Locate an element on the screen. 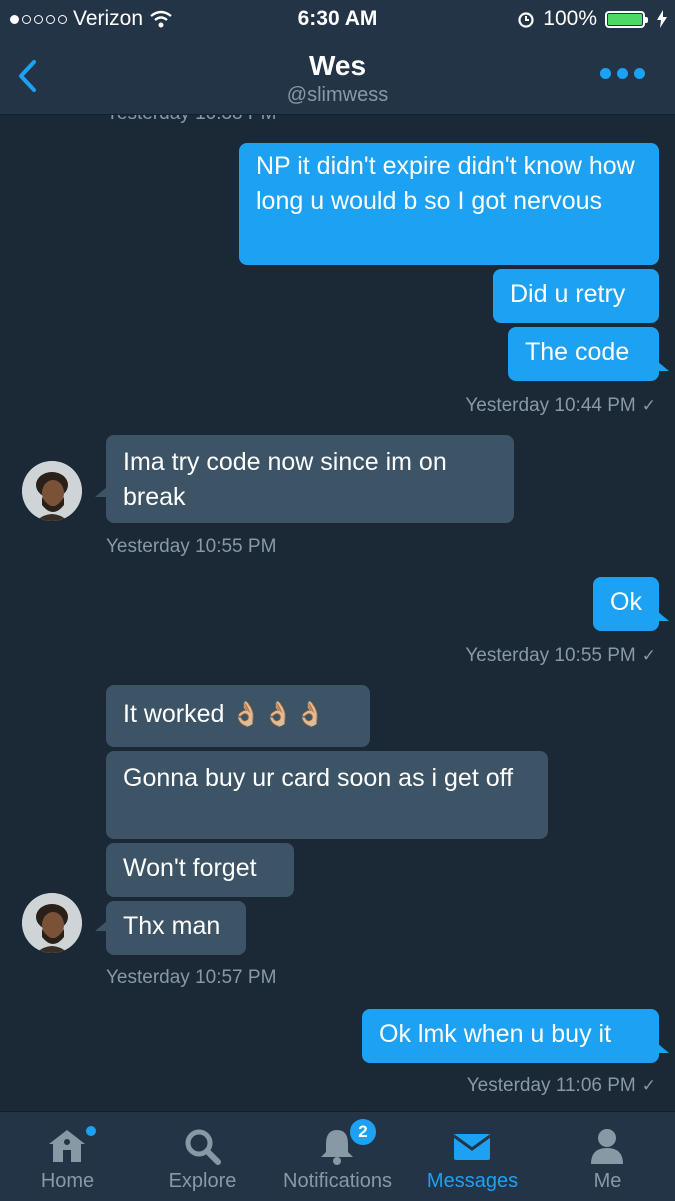 The image size is (675, 1201). charging-icon is located at coordinates (662, 19).